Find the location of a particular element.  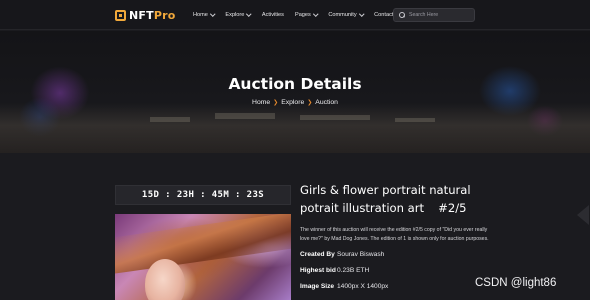

nav-item-home: Home is located at coordinates (204, 14).